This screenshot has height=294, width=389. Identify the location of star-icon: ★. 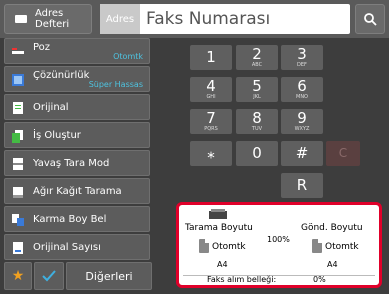
(18, 276).